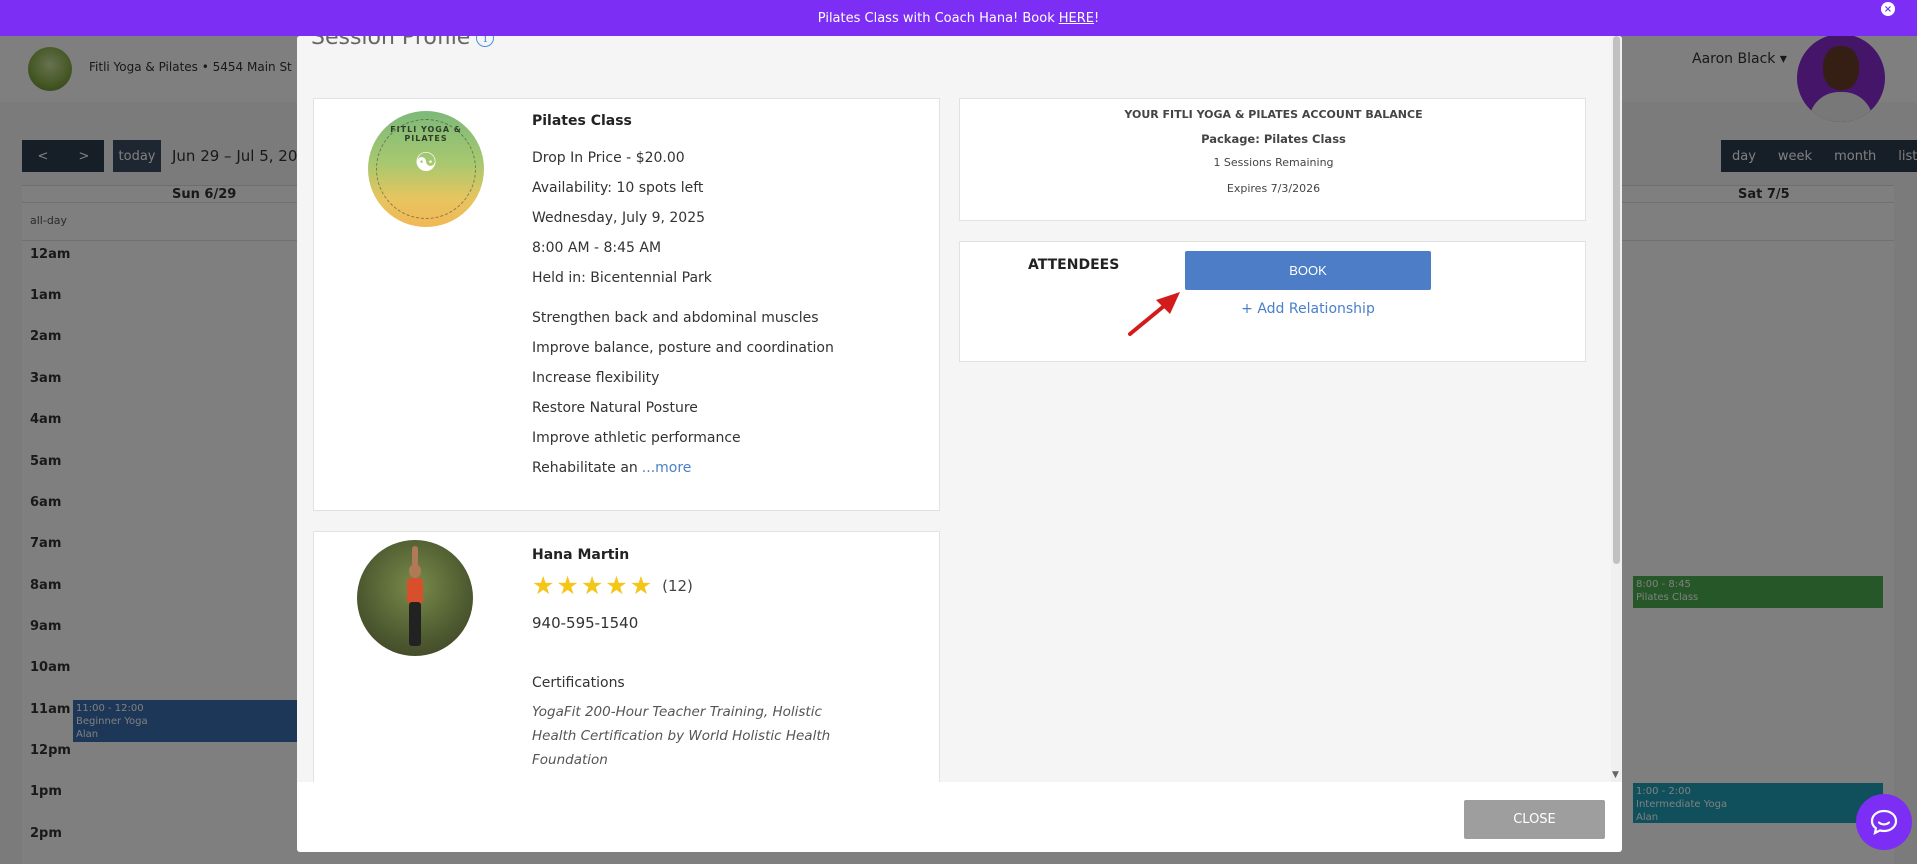 This screenshot has width=1917, height=864. Describe the element at coordinates (426, 163) in the screenshot. I see `meditation-icon: ☯` at that location.